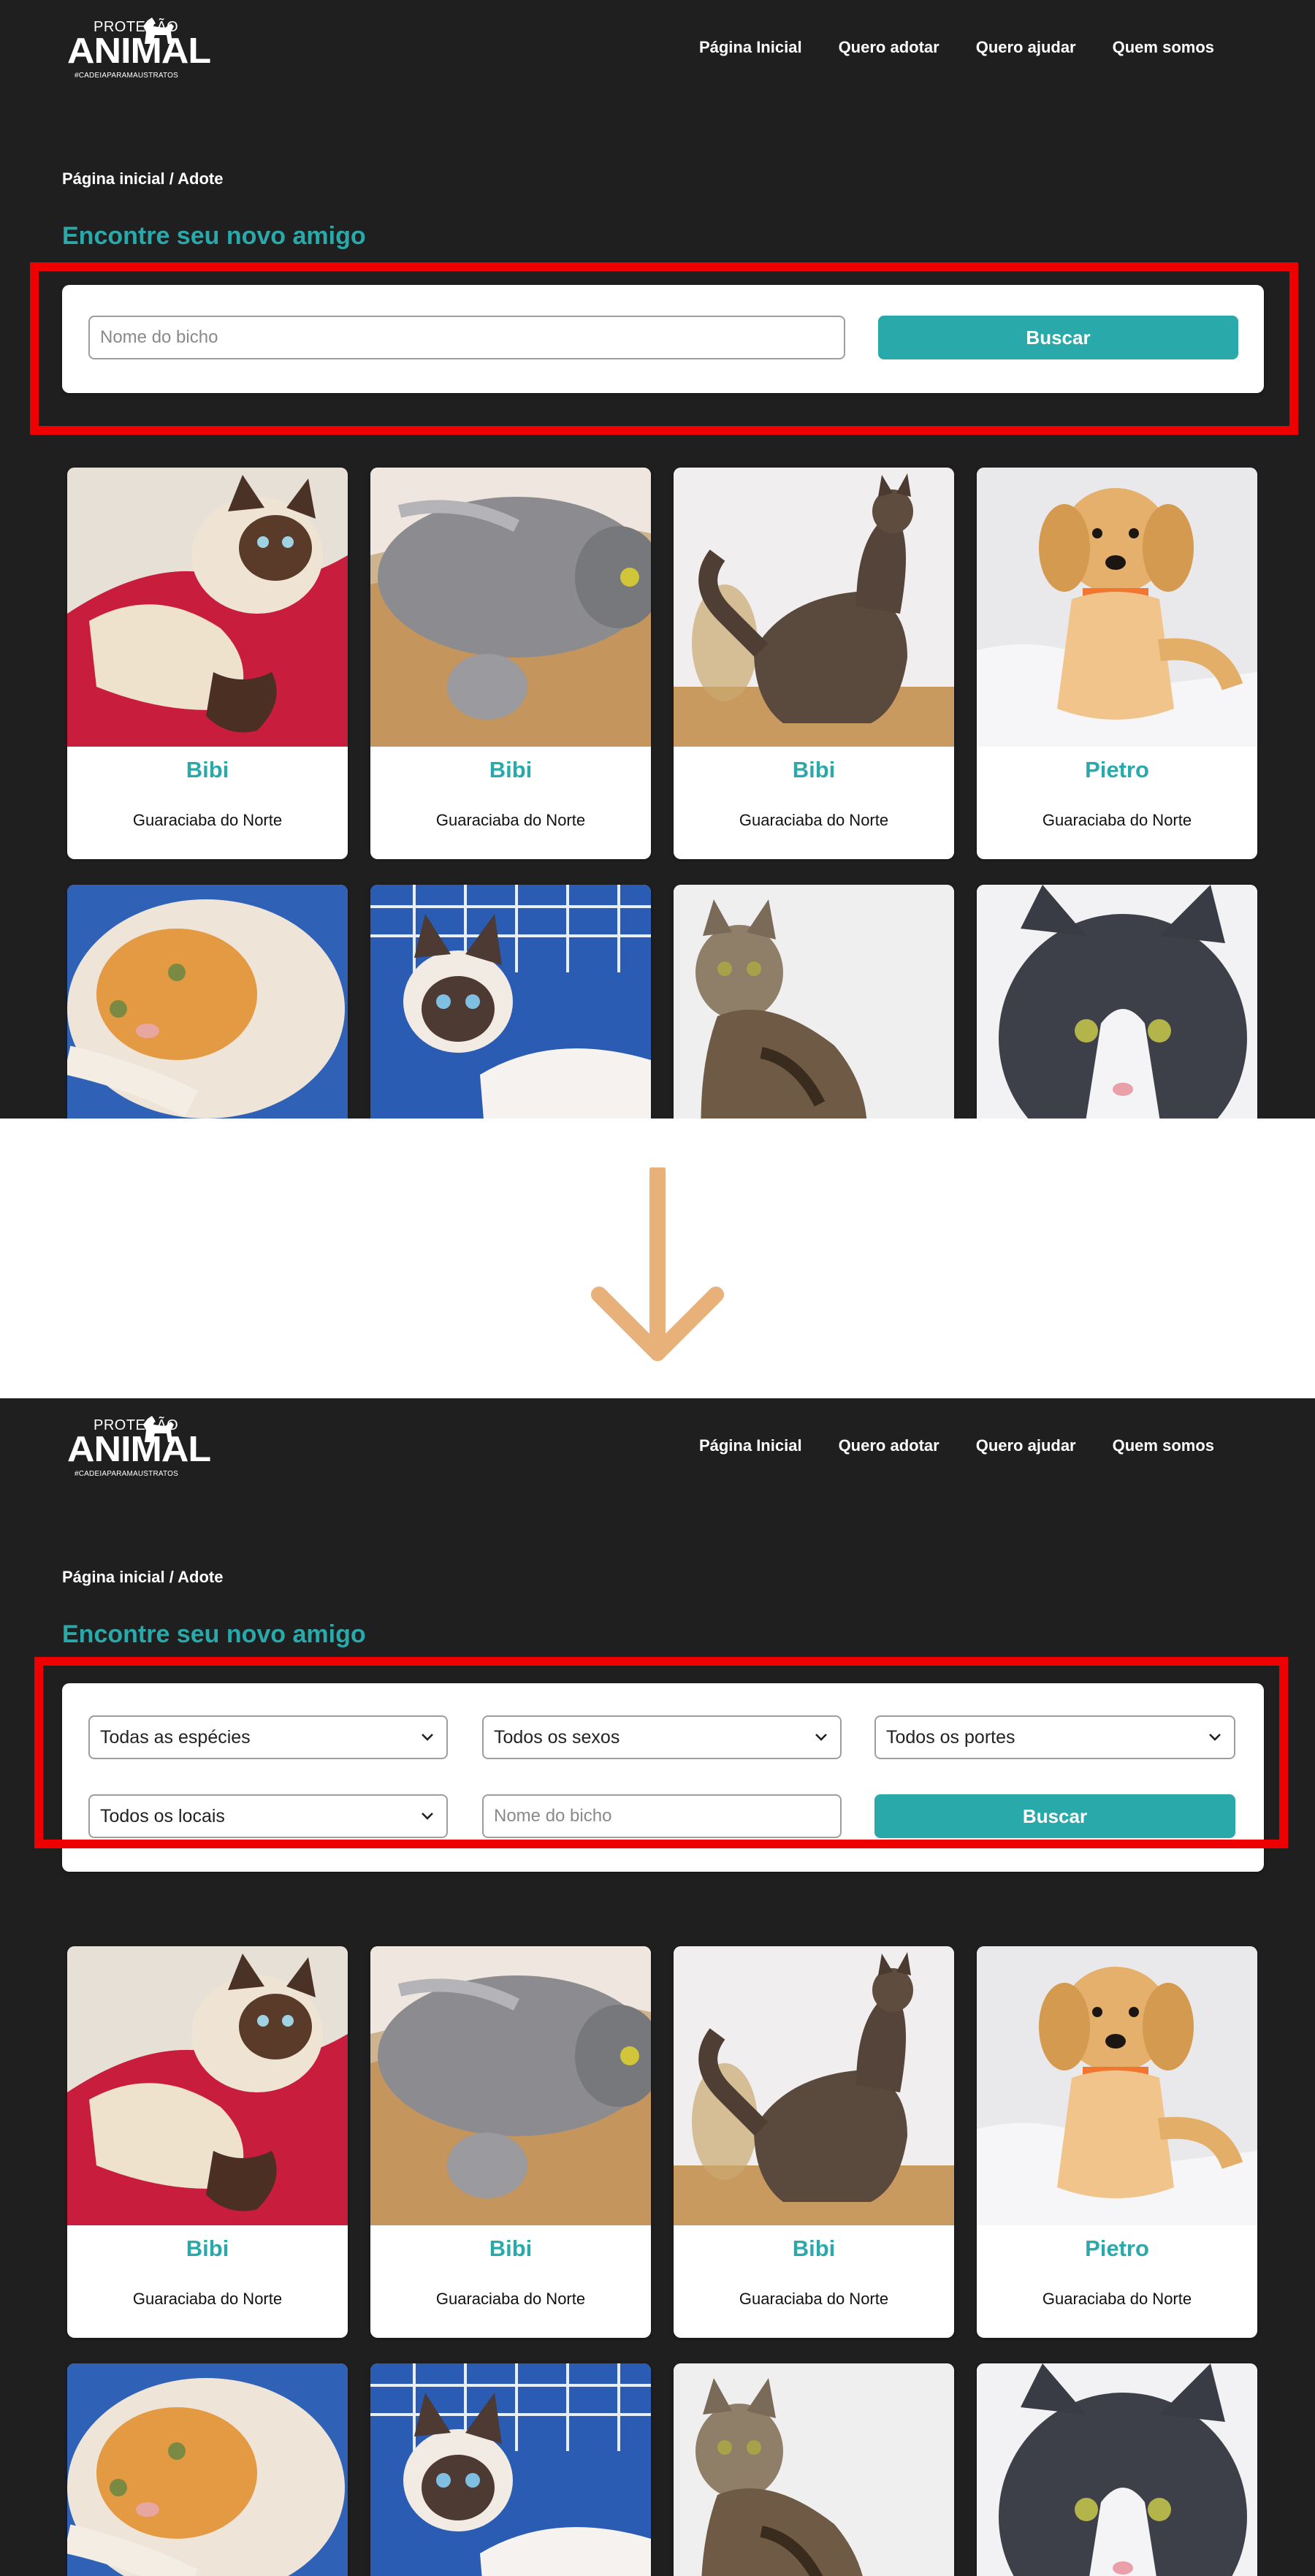  What do you see at coordinates (657, 1264) in the screenshot?
I see `arrow-down-icon` at bounding box center [657, 1264].